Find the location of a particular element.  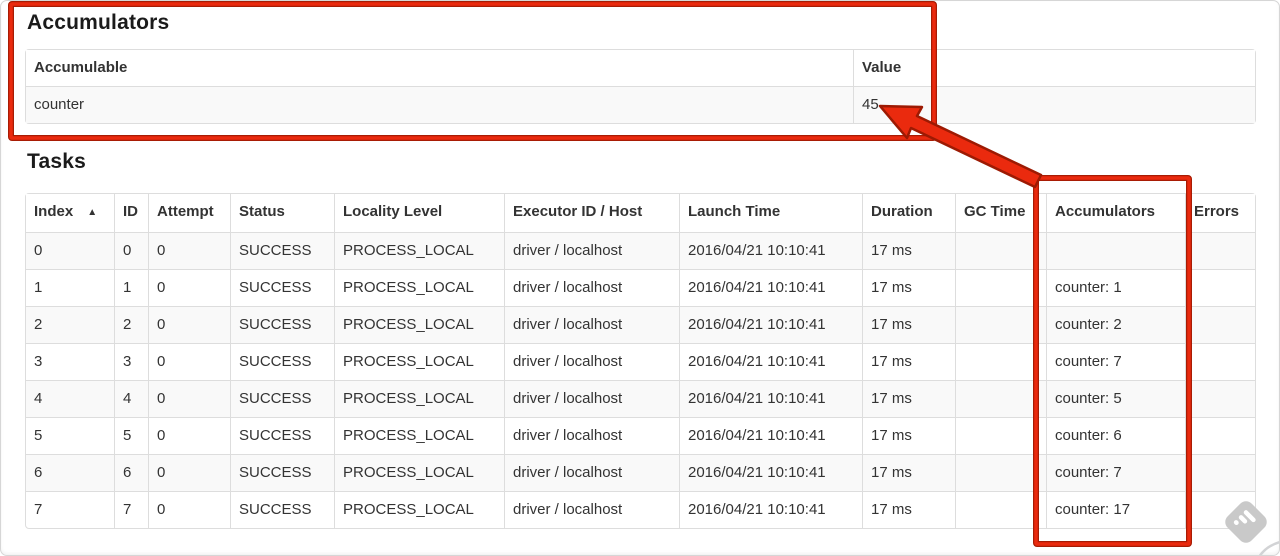

cell-index: 6 is located at coordinates (70, 472).